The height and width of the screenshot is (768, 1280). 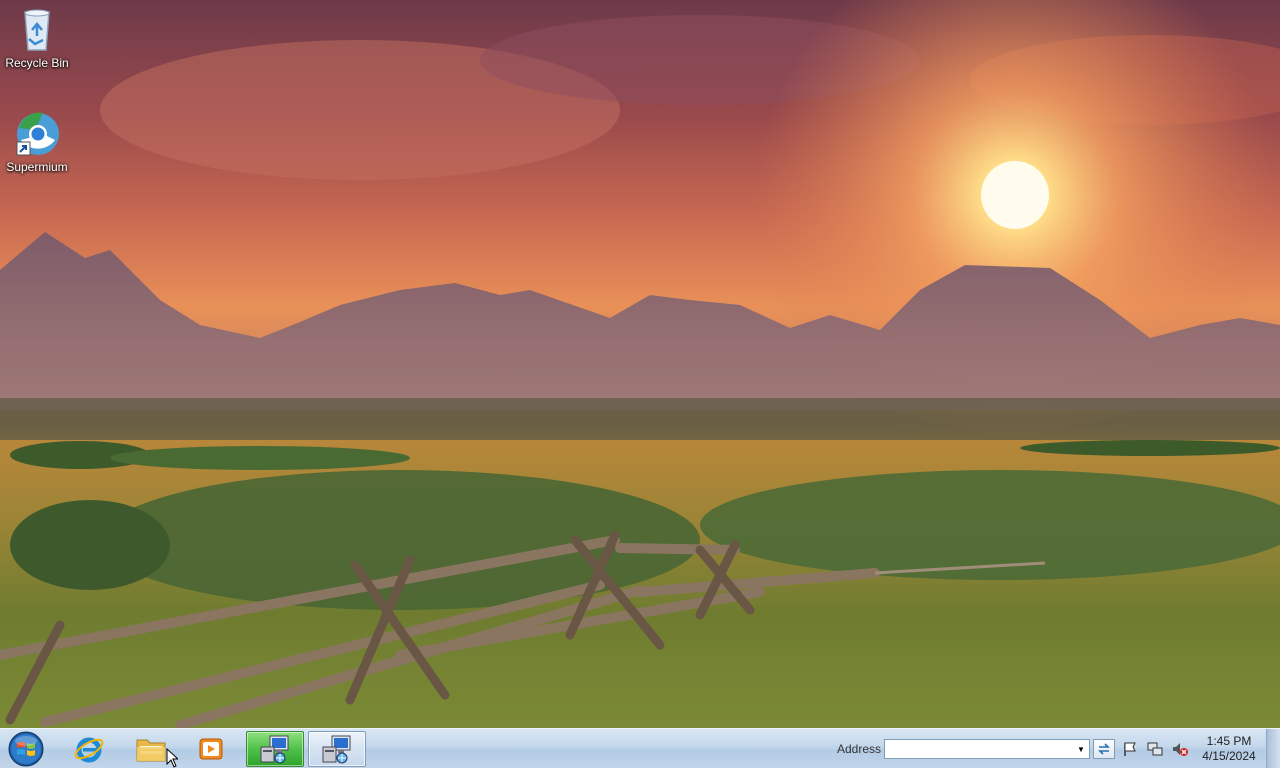 I want to click on clock-date: 4/15/2024, so click(x=1229, y=756).